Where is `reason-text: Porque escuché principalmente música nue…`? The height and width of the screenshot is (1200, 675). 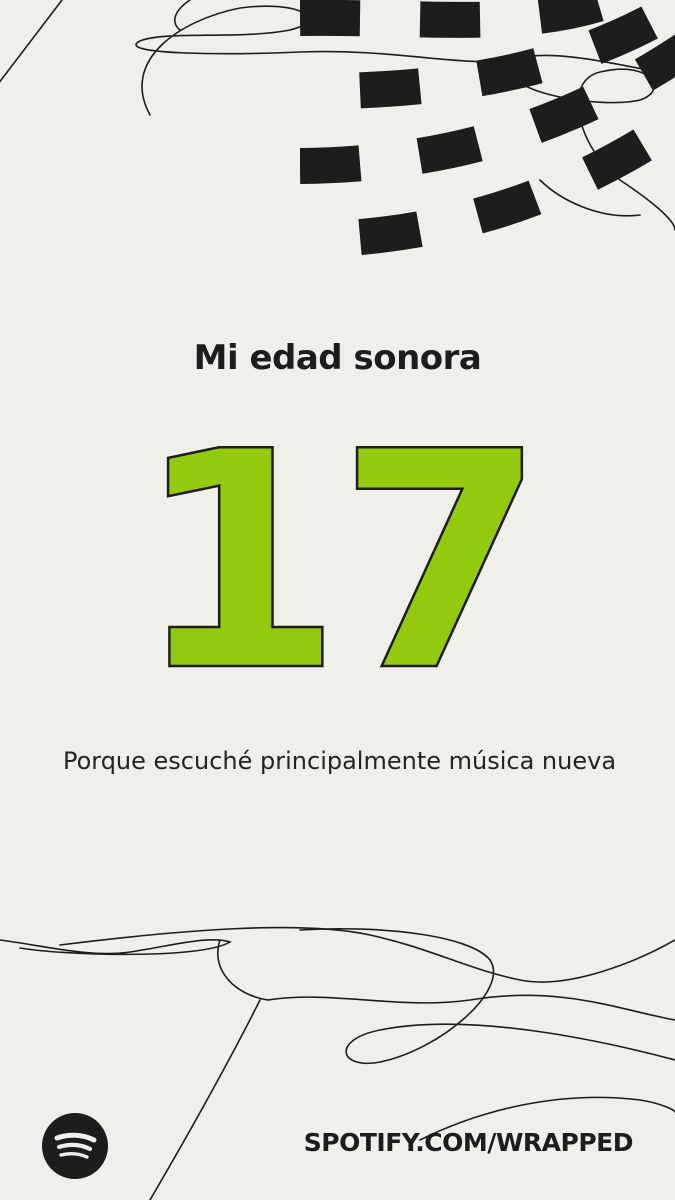 reason-text: Porque escuché principalmente música nue… is located at coordinates (339, 761).